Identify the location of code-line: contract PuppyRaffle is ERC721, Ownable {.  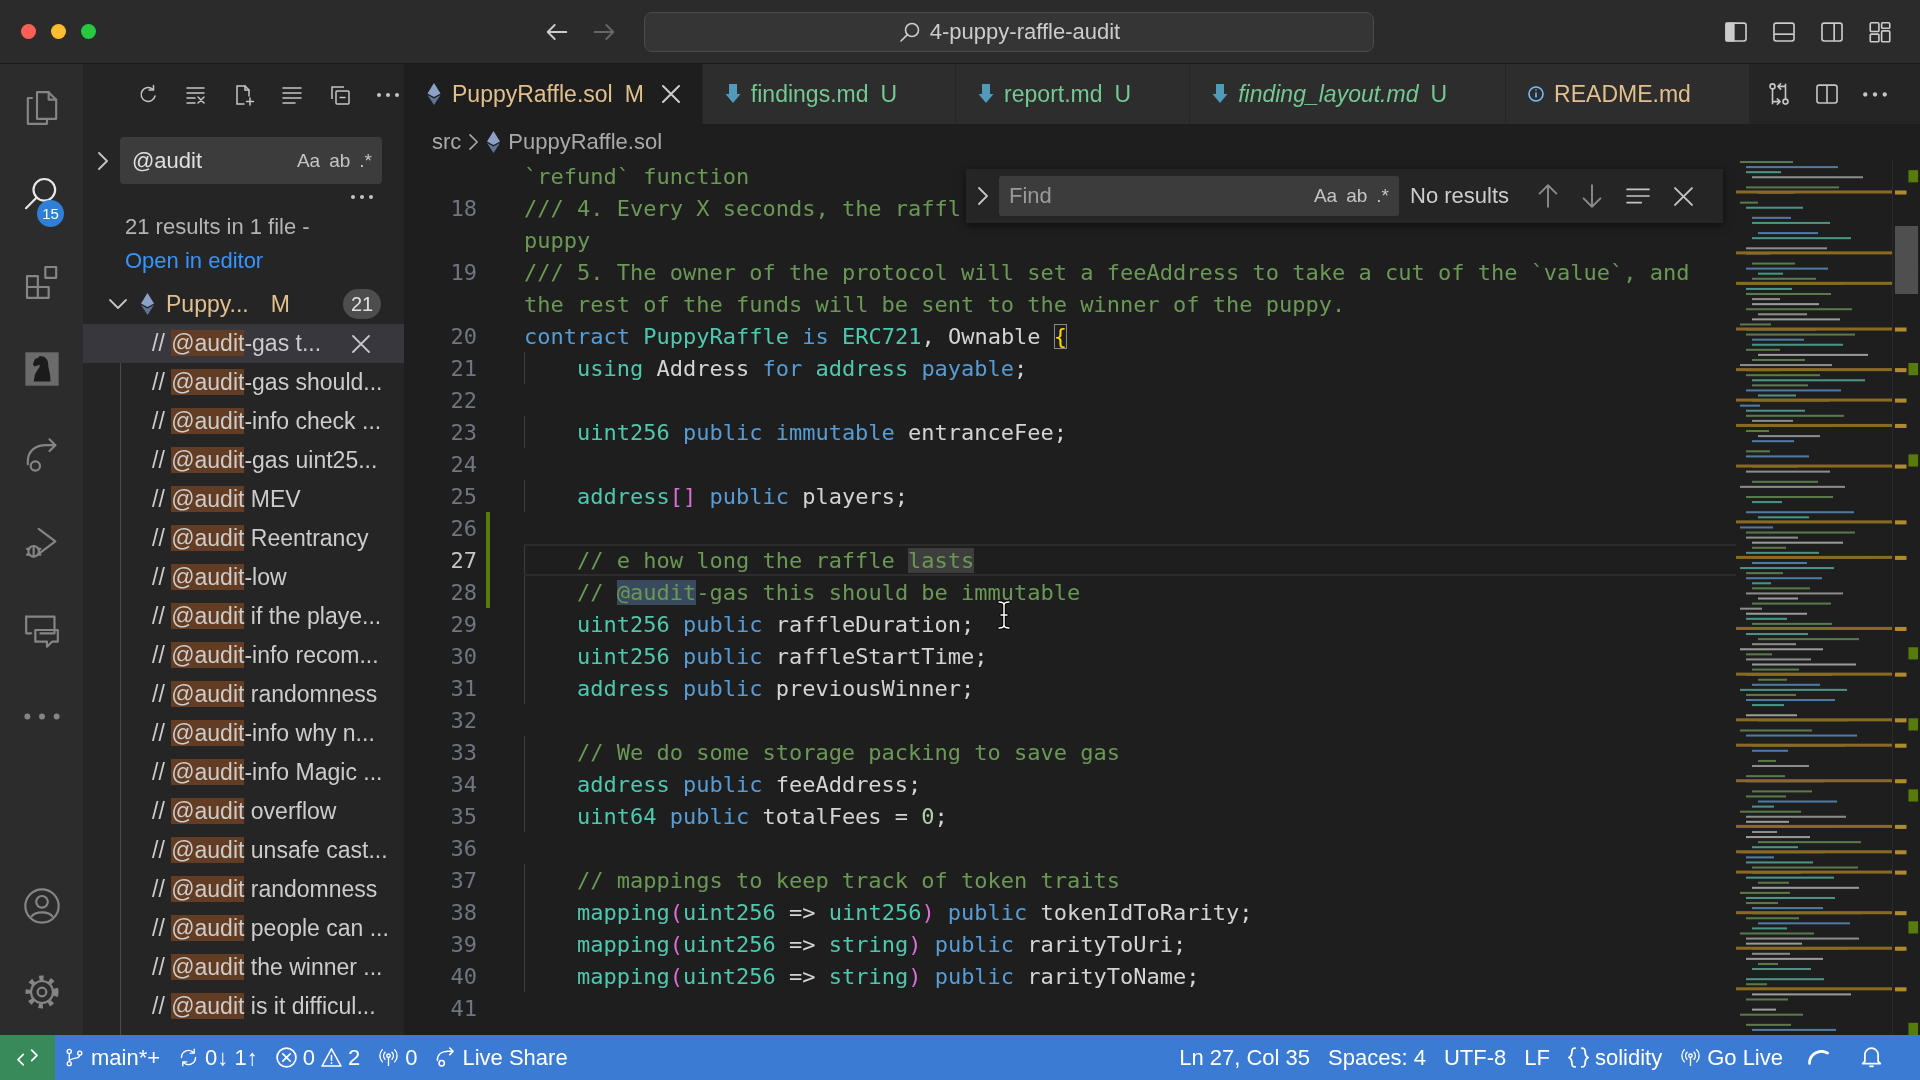
(796, 336).